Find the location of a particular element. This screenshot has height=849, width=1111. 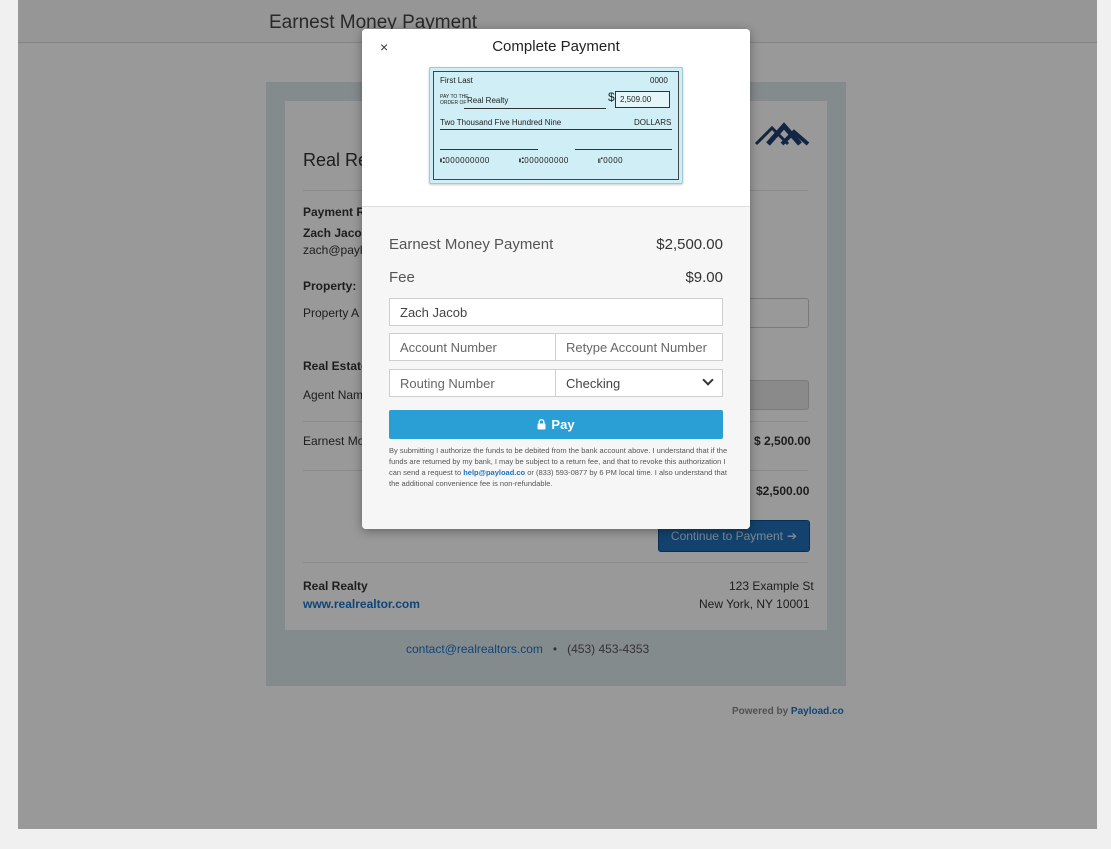

line-item-label: Earnest Money Payment is located at coordinates (471, 244).